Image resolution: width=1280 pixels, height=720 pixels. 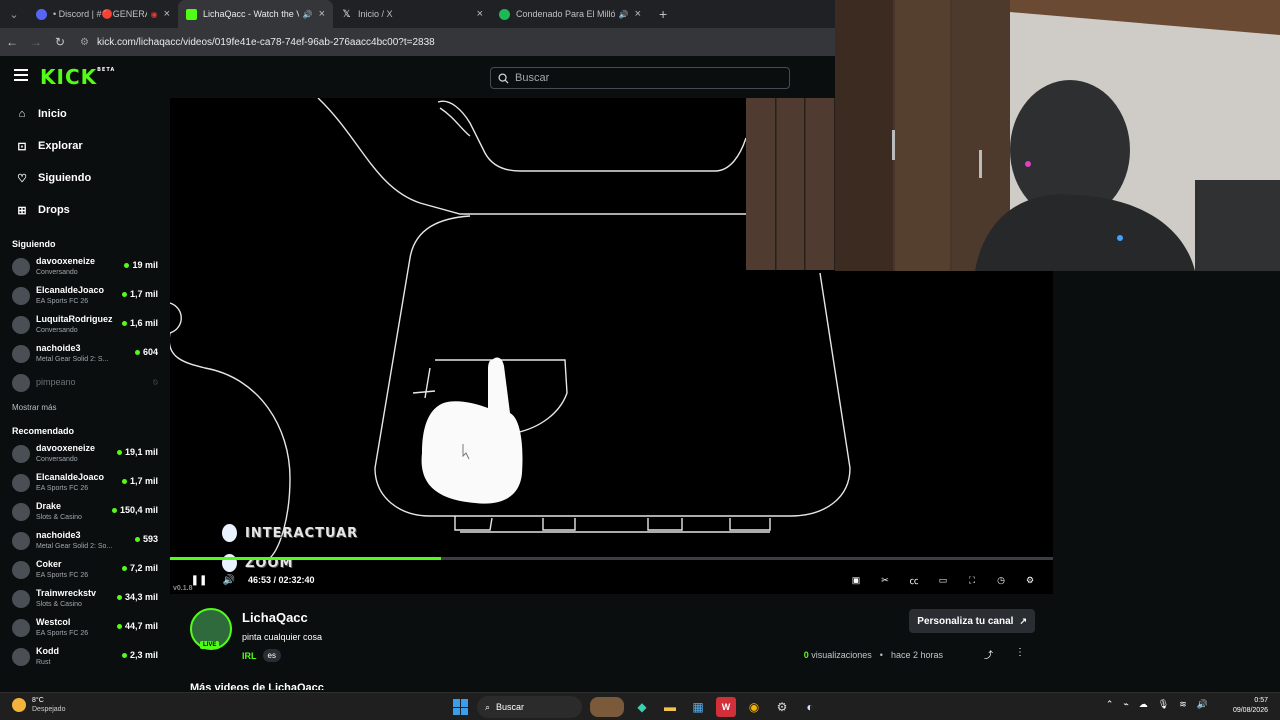 I want to click on channel-list-item: Kodd Rust 2,3 mil, so click(x=85, y=656).